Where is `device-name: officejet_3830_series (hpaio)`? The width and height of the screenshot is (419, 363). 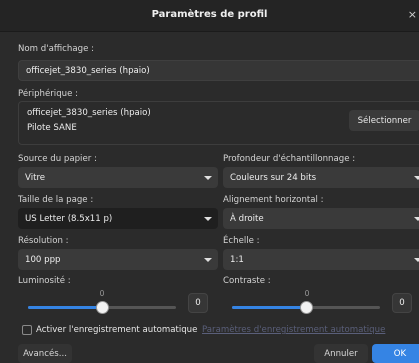 device-name: officejet_3830_series (hpaio) is located at coordinates (89, 113).